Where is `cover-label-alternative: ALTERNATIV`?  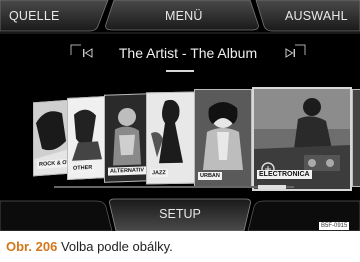 cover-label-alternative: ALTERNATIV is located at coordinates (127, 171).